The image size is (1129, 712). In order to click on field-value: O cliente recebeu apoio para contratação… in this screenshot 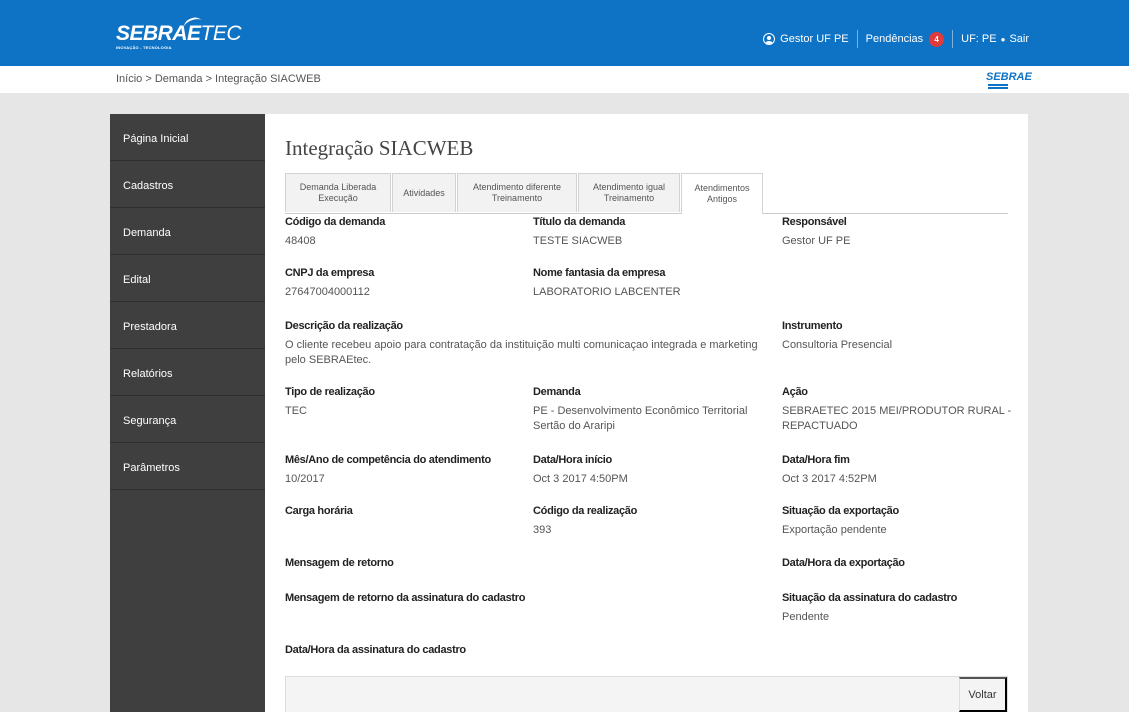, I will do `click(521, 352)`.